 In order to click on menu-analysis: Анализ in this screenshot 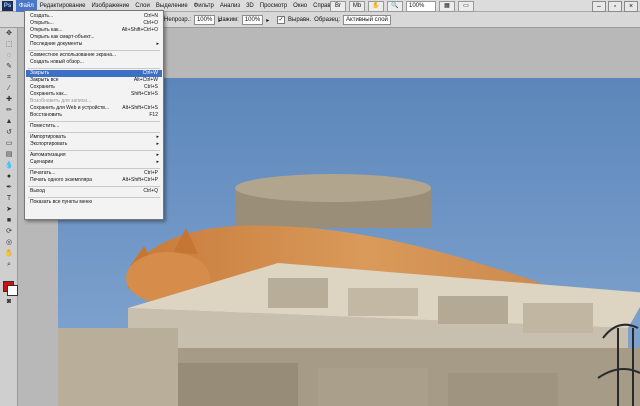, I will do `click(230, 6)`.